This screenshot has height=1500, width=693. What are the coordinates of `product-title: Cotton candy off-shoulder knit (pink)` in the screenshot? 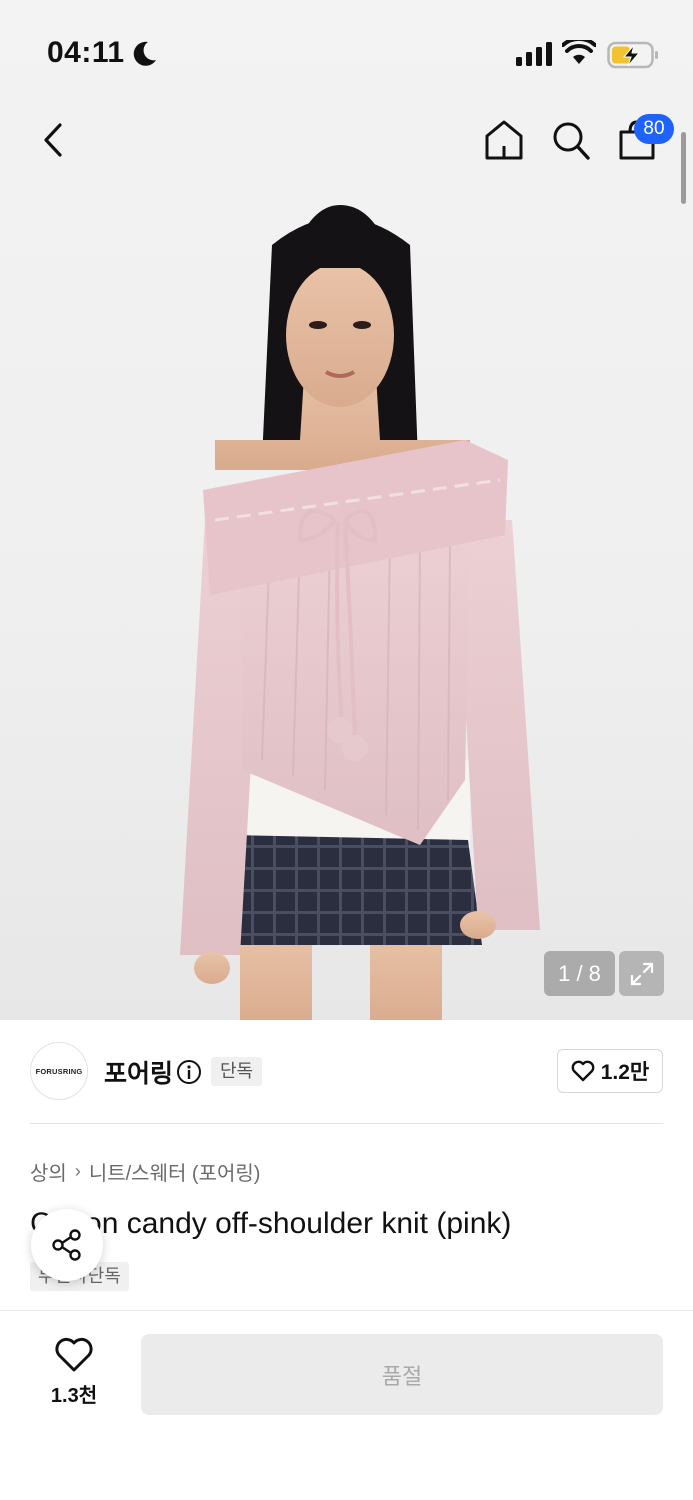 It's located at (271, 1223).